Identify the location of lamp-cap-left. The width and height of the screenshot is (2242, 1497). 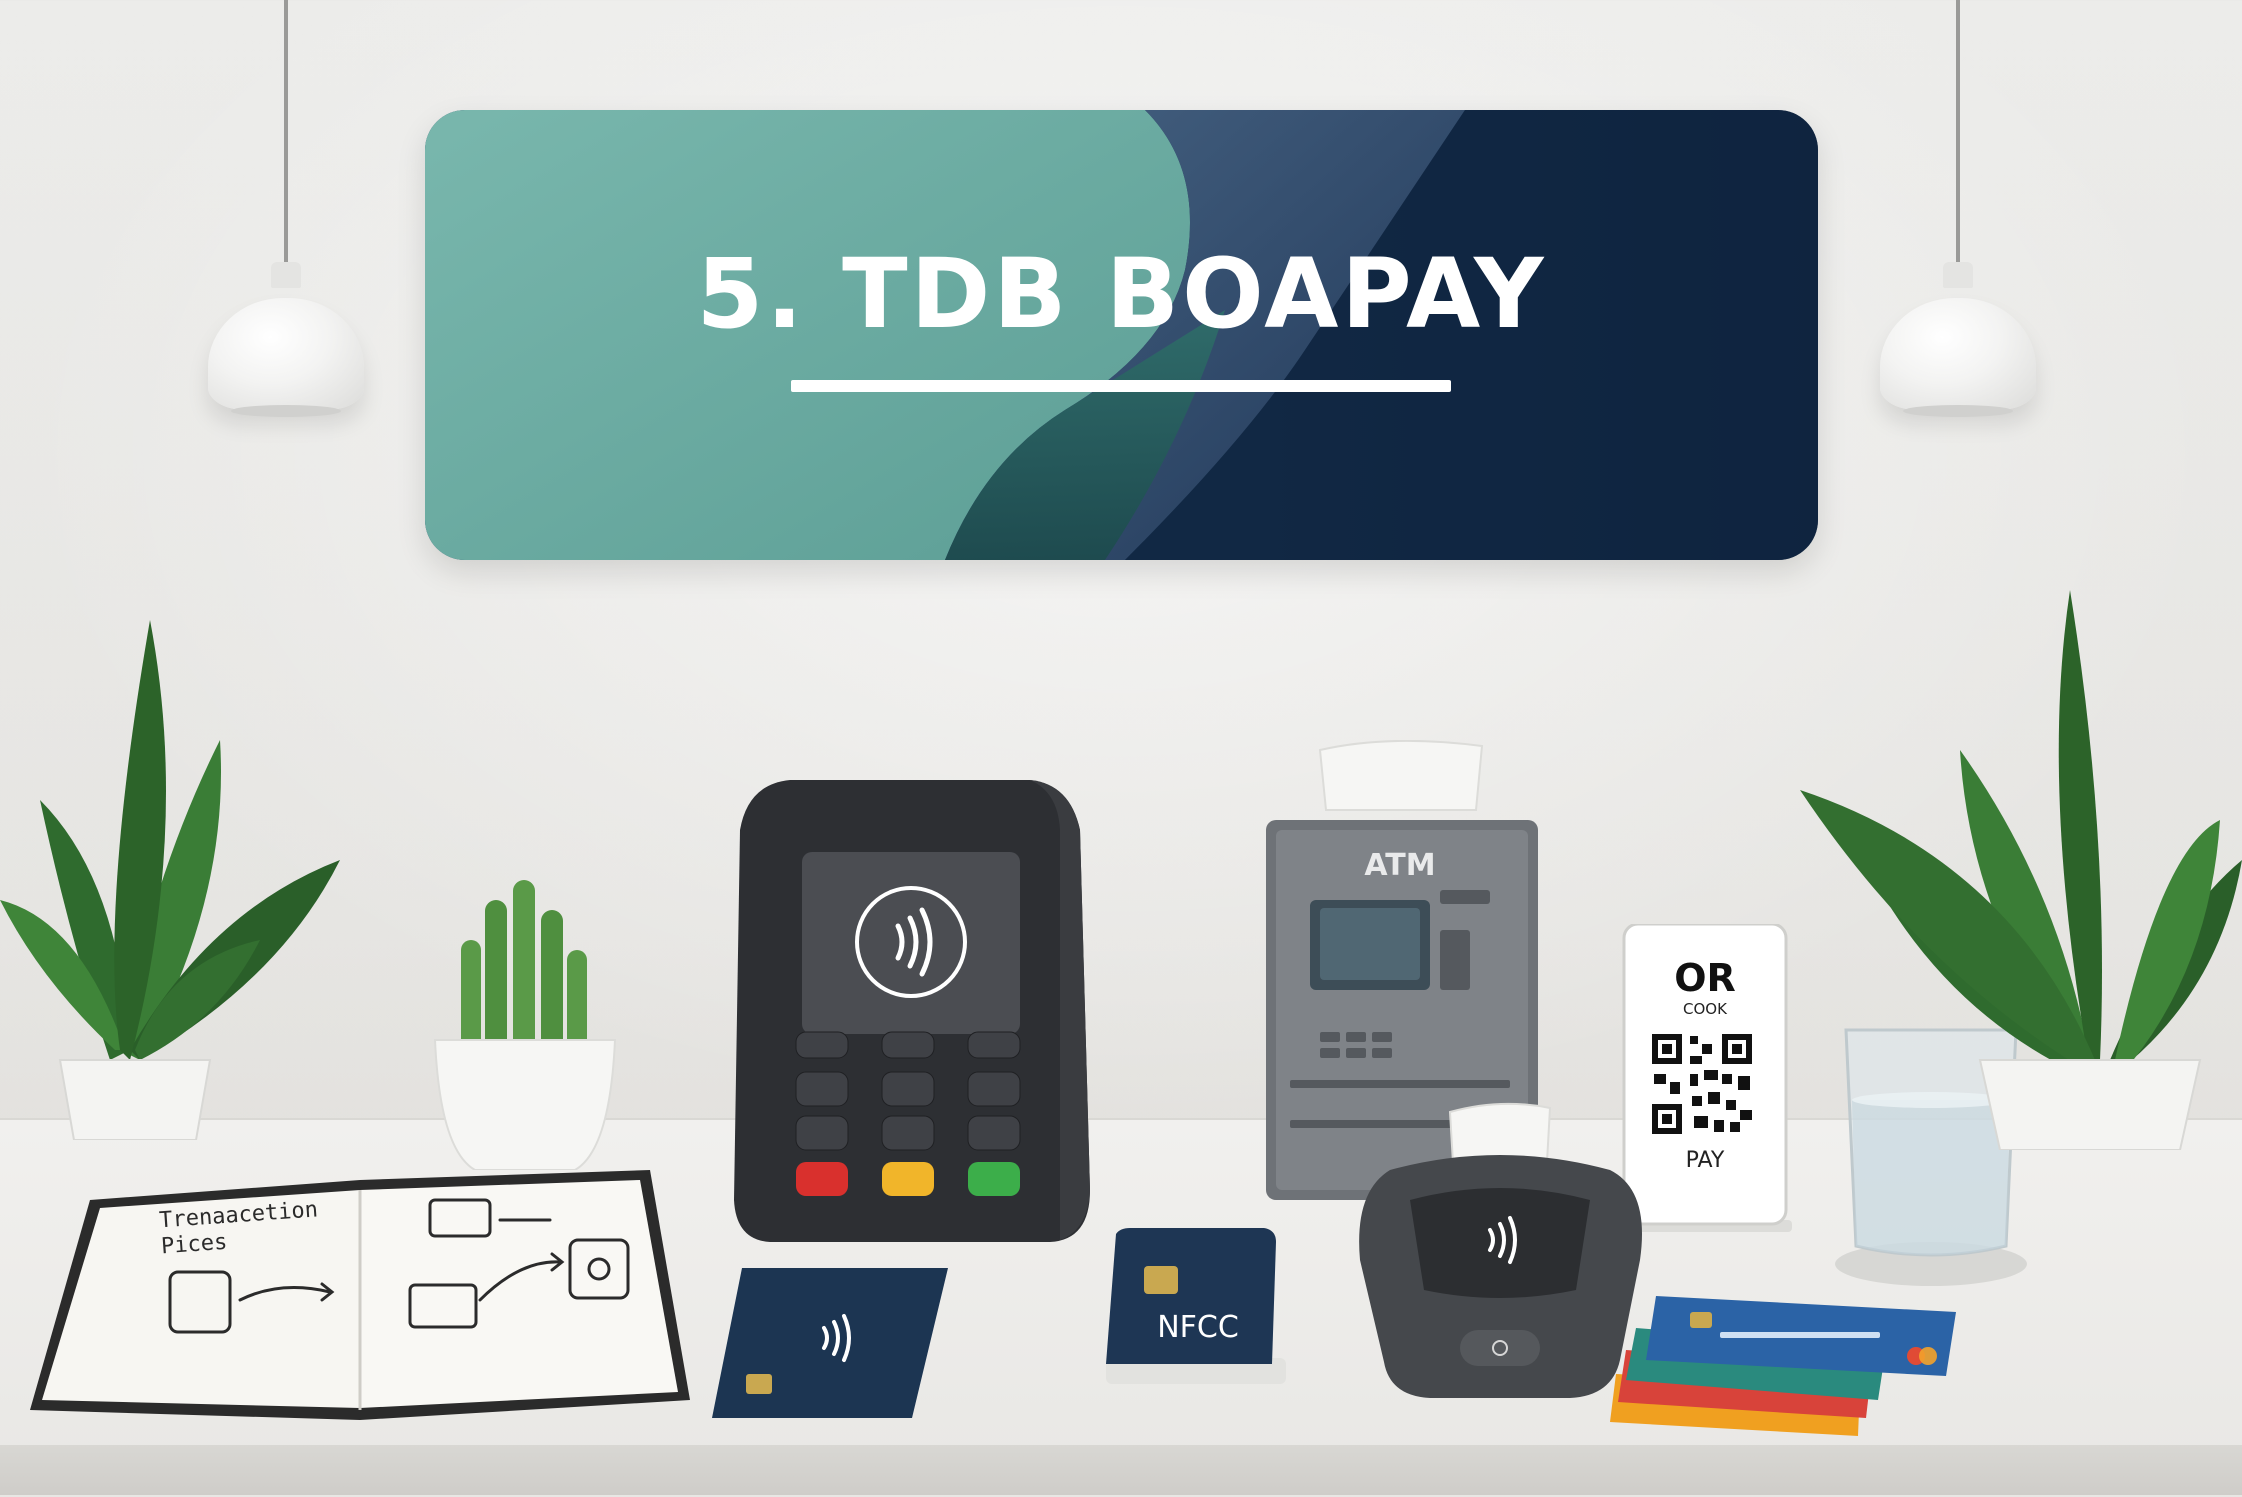
(286, 275).